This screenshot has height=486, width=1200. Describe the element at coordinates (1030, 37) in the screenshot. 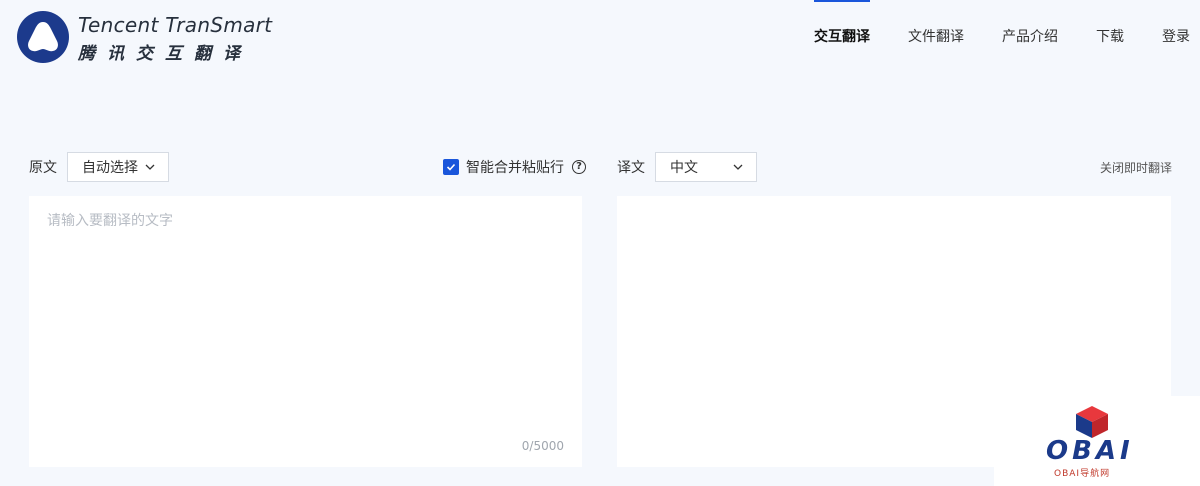

I see `nav-item-product-intro: 产品介绍` at that location.